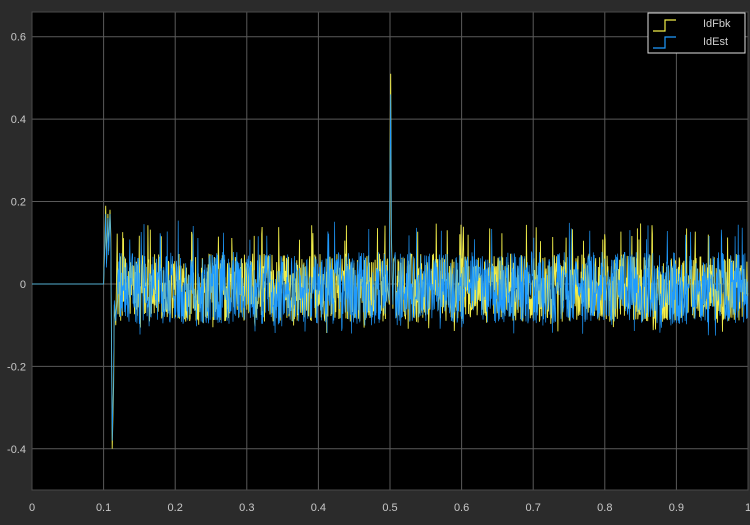 Image resolution: width=750 pixels, height=525 pixels. I want to click on x-tick-label: 0.8, so click(604, 508).